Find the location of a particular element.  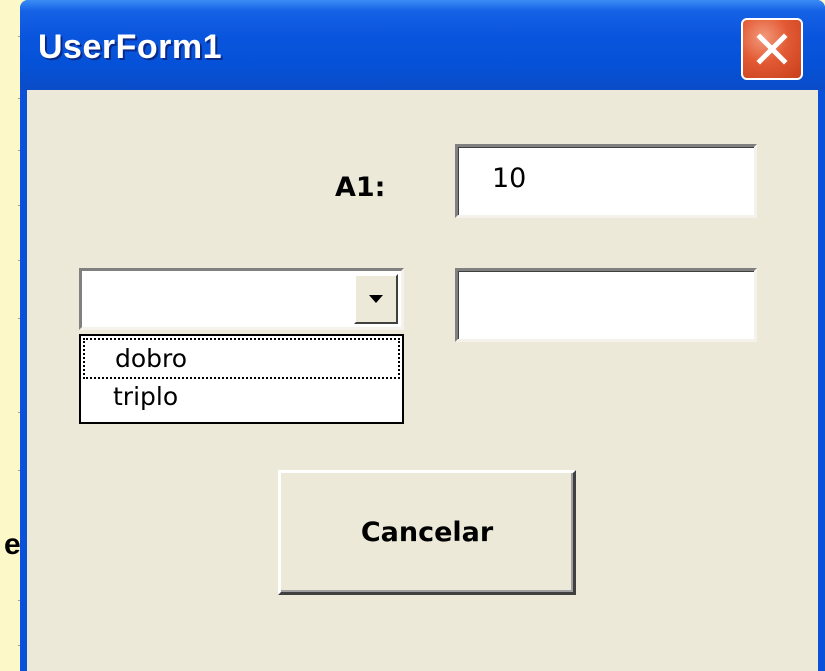

dropdown-option-dobro: dobro is located at coordinates (241, 358).